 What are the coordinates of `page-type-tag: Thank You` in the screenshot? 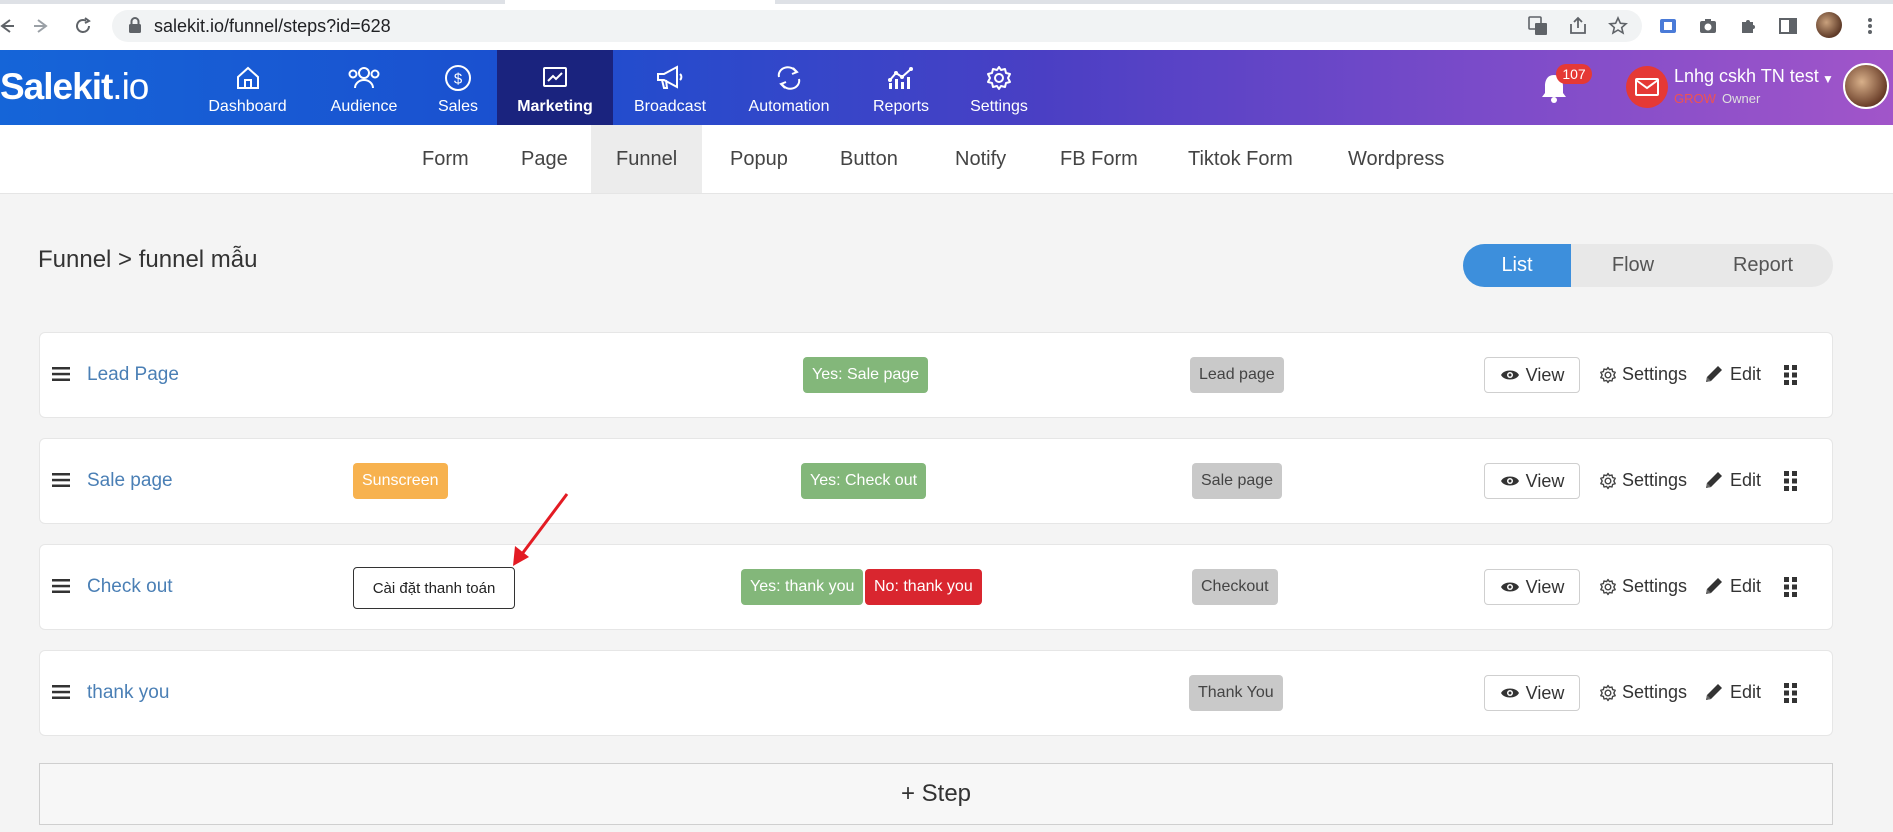 It's located at (1236, 693).